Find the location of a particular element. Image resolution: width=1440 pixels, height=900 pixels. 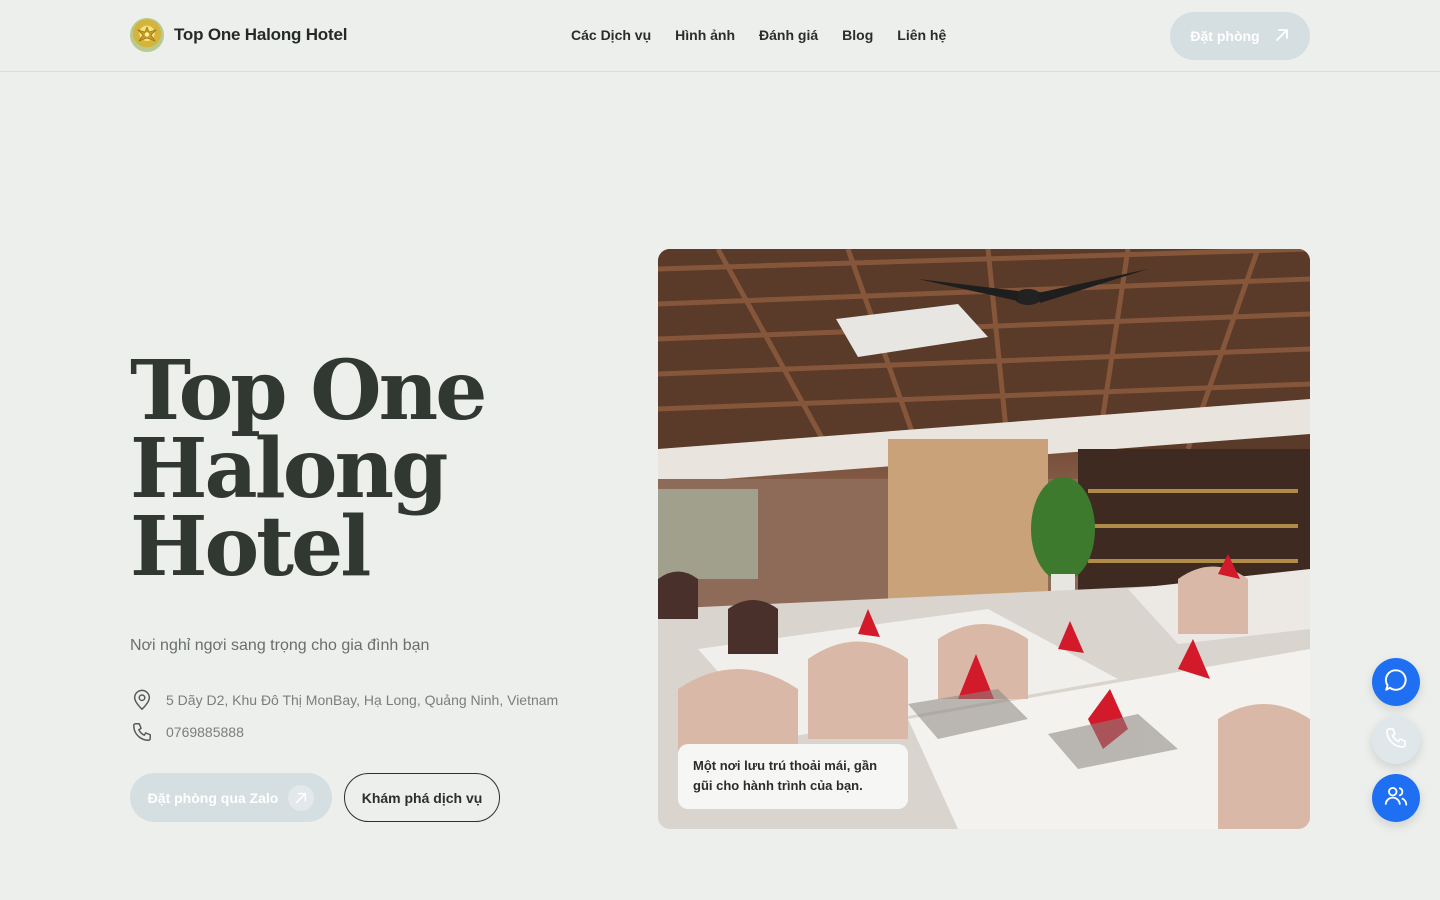

chat-icon is located at coordinates (1396, 682).